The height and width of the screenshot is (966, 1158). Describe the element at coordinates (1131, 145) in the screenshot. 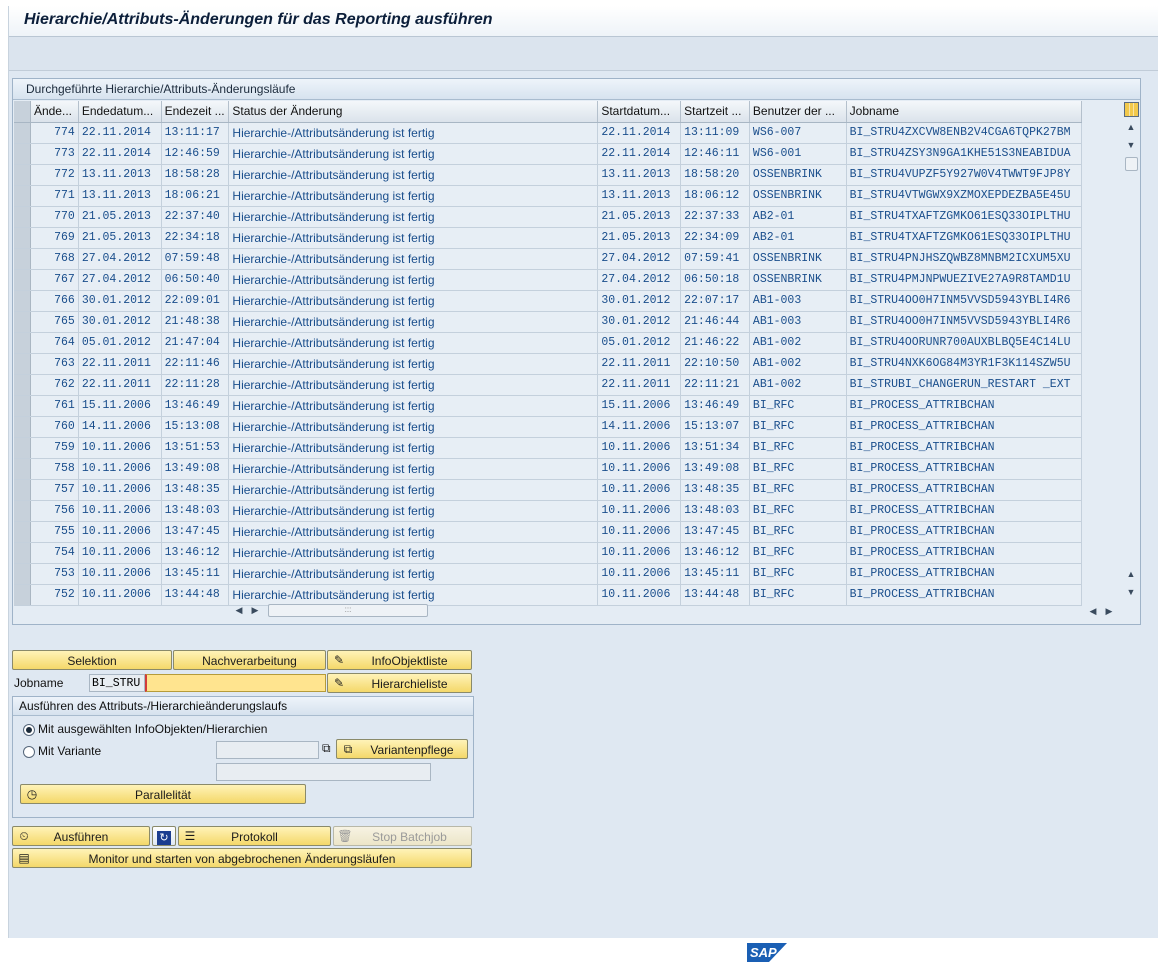

I see `scroll-down-icon: ▼` at that location.